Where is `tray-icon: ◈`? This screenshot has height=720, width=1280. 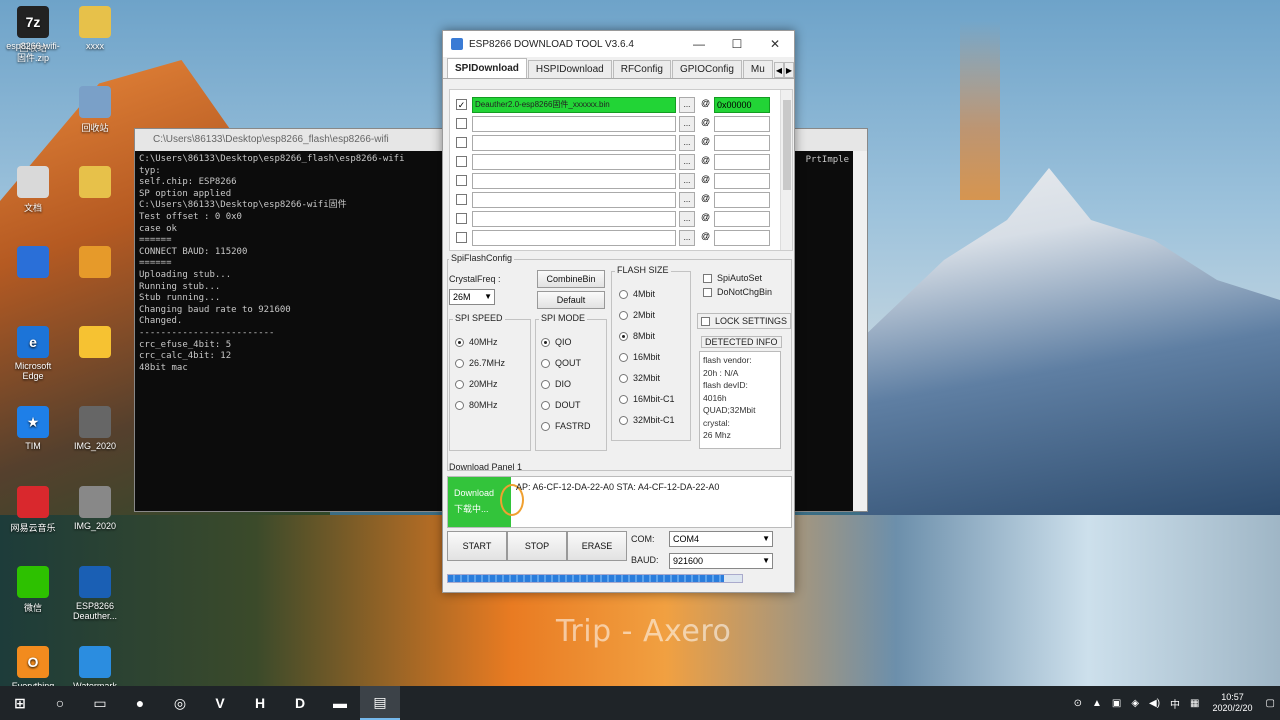
tray-icon: ◈ is located at coordinates (1135, 703).